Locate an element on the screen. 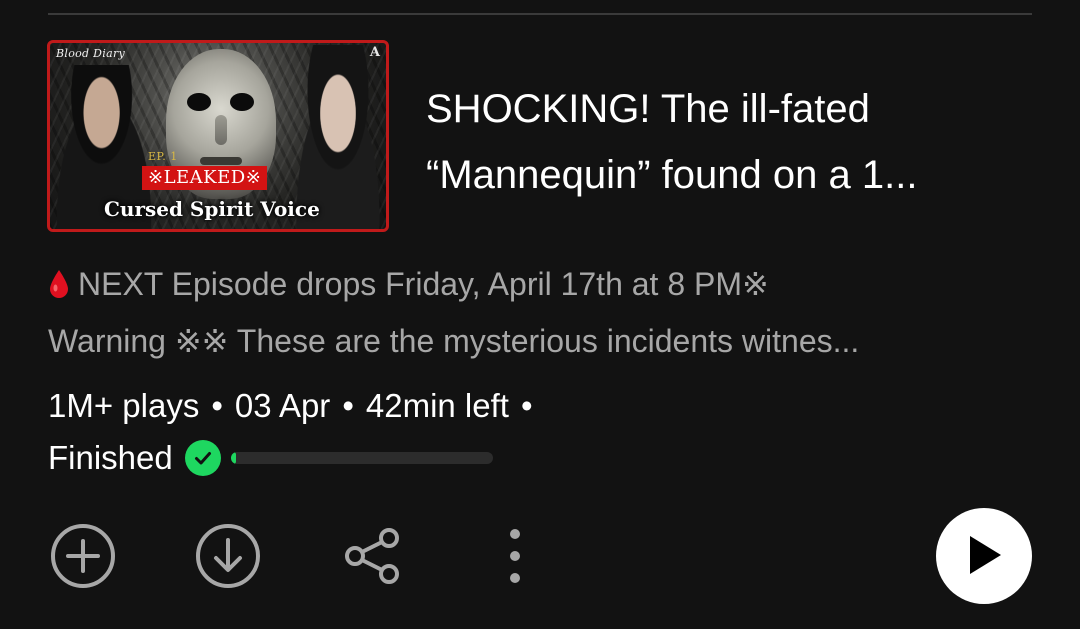 The height and width of the screenshot is (629, 1080). playback-status-row: Finished is located at coordinates (270, 458).